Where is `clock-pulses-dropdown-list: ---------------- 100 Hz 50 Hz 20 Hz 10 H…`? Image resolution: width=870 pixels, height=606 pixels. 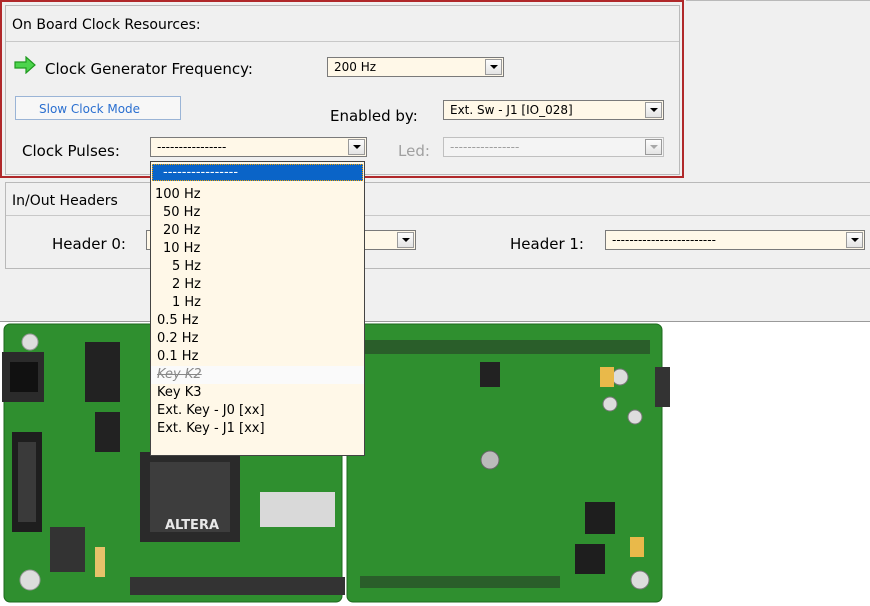
clock-pulses-dropdown-list: ---------------- 100 Hz 50 Hz 20 Hz 10 H… is located at coordinates (257, 308).